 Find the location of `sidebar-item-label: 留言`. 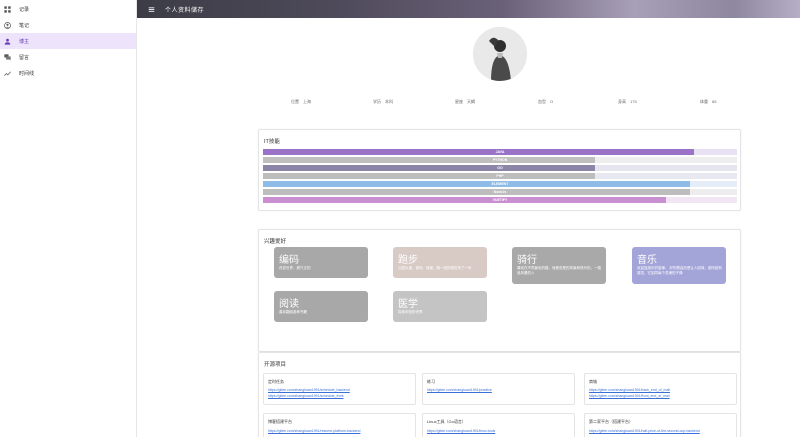

sidebar-item-label: 留言 is located at coordinates (24, 57).